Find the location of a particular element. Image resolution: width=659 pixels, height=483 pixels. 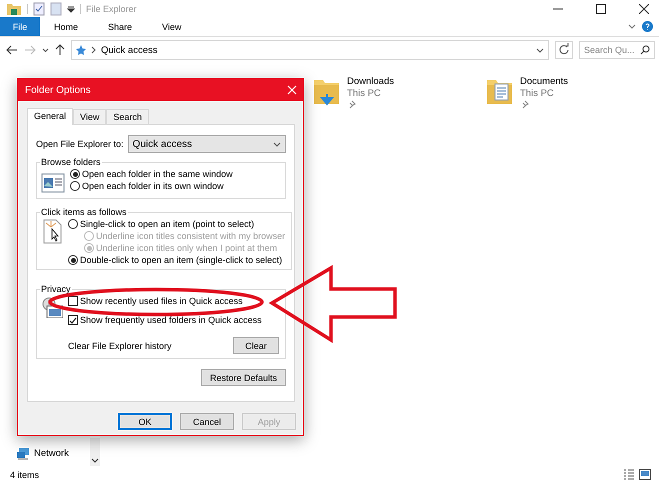

maximize-icon is located at coordinates (601, 9).